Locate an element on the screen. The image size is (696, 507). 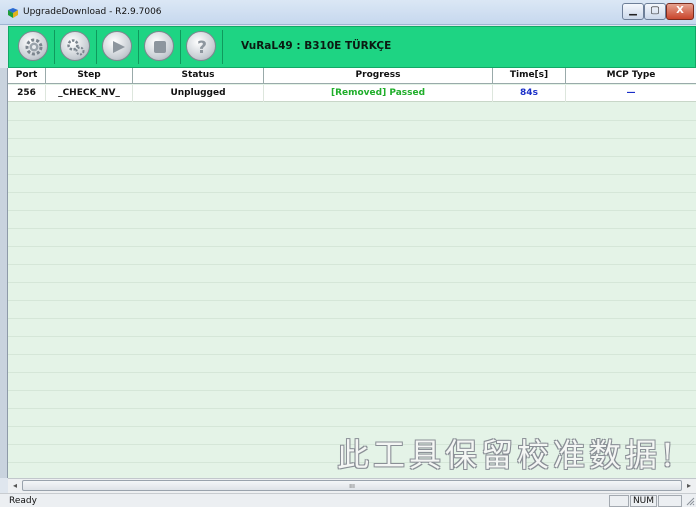
scrollbar-thumb: ııı is located at coordinates (352, 485).